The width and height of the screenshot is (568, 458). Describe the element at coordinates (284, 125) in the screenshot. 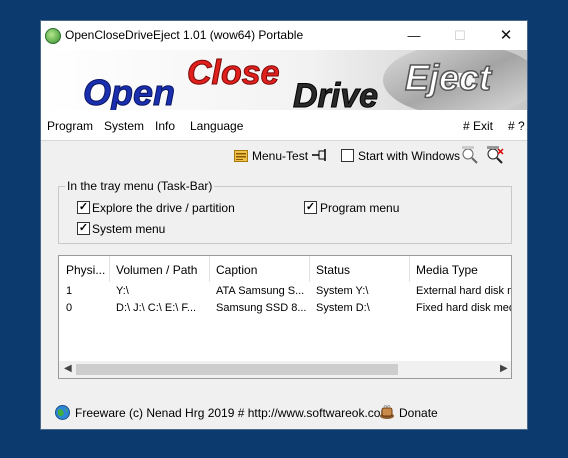

I see `menu-bar: Program System Info Language # Exit # ?` at that location.